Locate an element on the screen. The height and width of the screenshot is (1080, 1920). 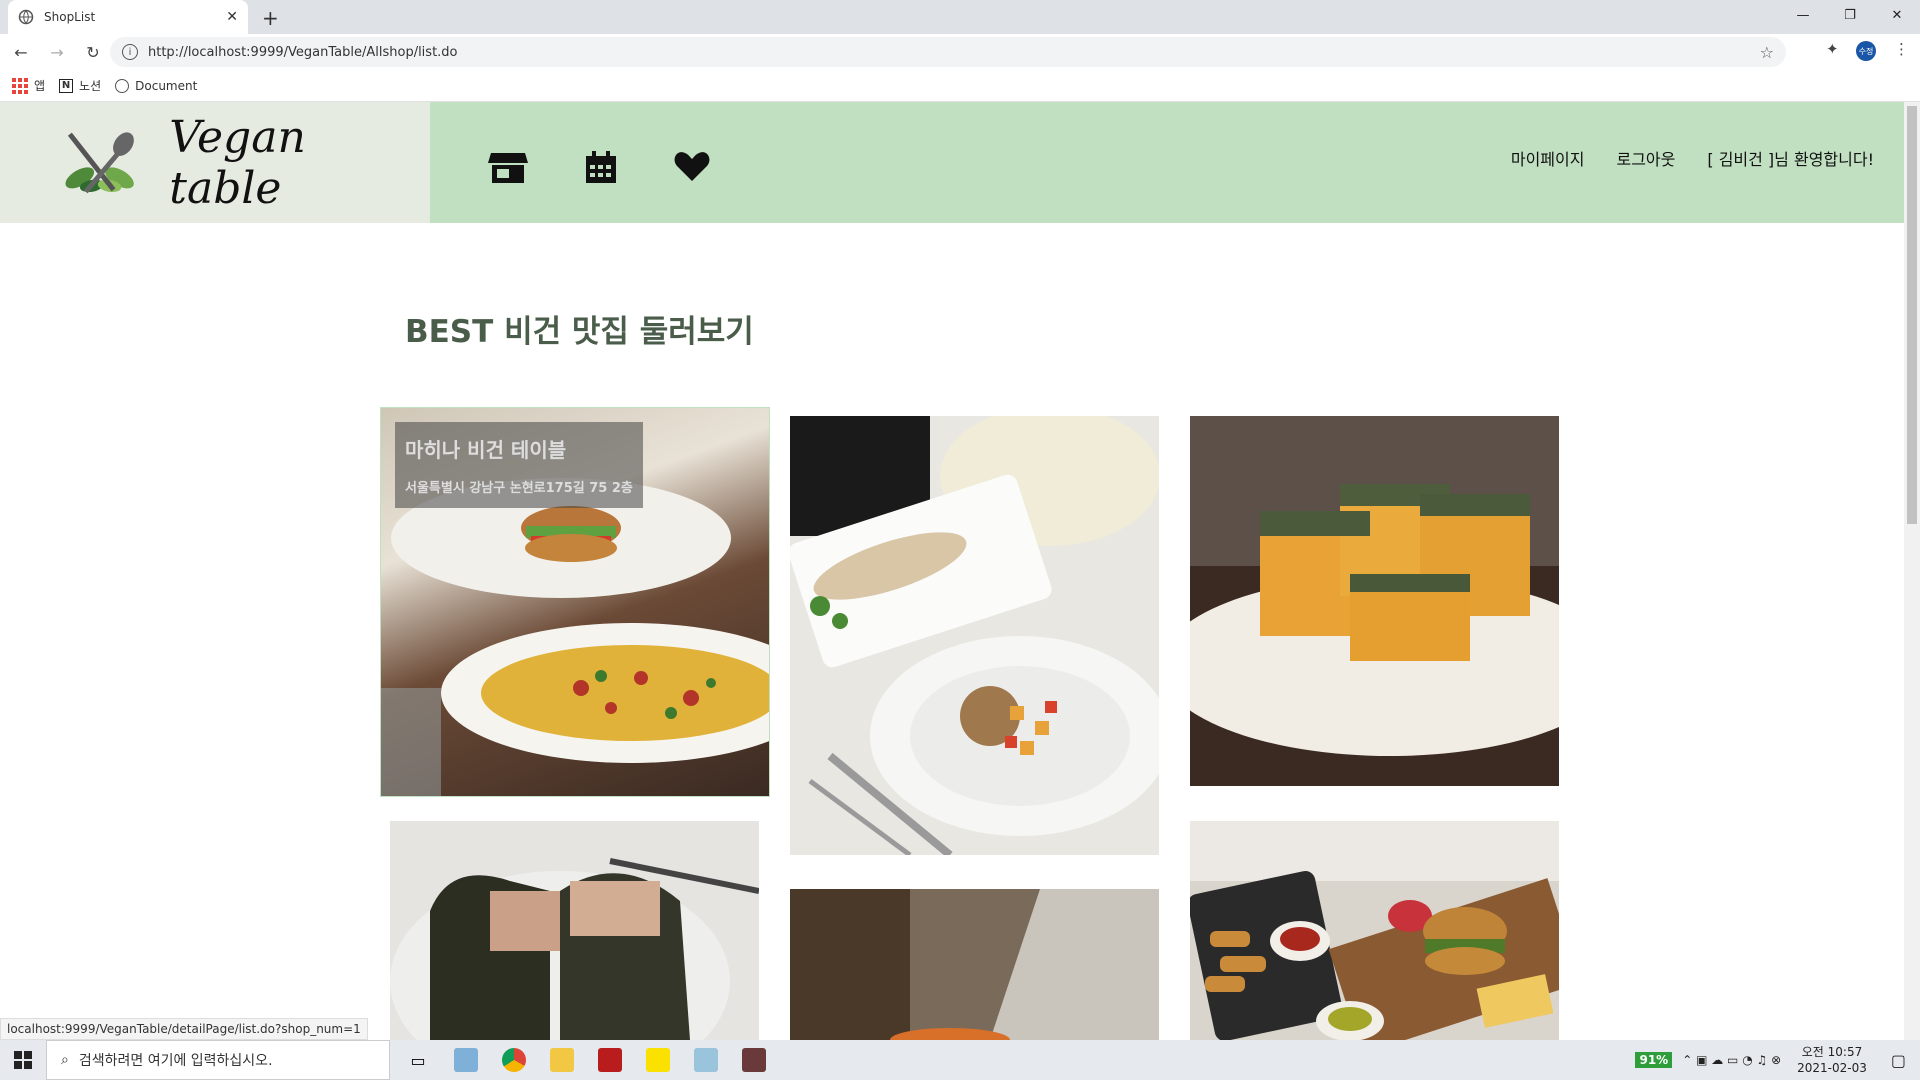
browser-tab-strip: ShopList ✕ + — ❐ ✕ is located at coordinates (960, 17).